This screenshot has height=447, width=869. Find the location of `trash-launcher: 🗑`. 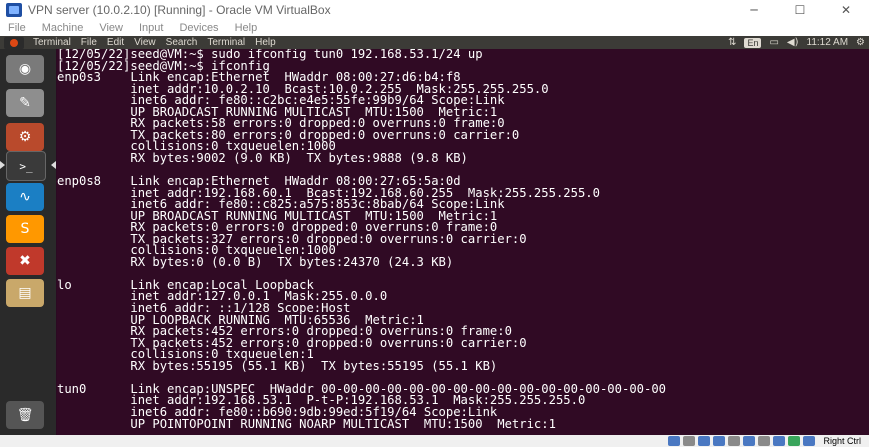

trash-launcher: 🗑 is located at coordinates (25, 415).